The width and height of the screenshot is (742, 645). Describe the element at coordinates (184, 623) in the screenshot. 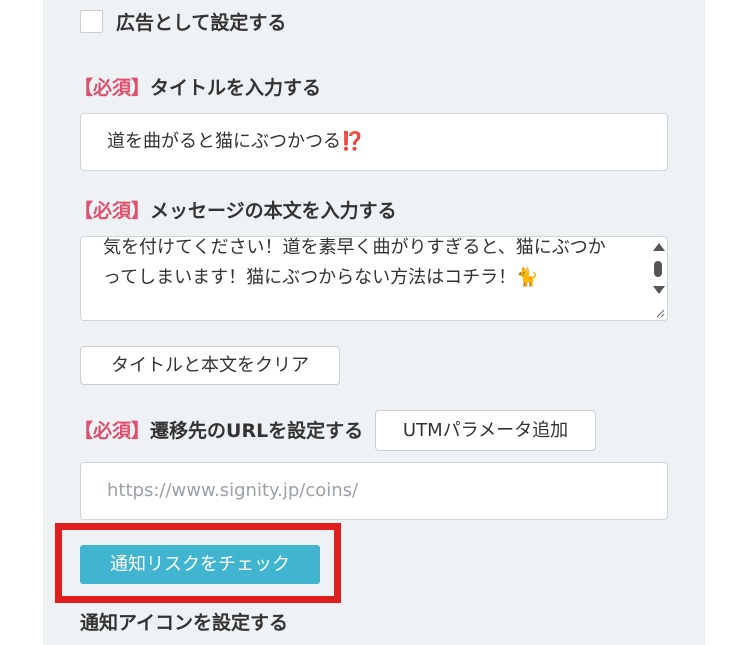

I see `notification-icon-section-label: 通知アイコンを設定する` at that location.